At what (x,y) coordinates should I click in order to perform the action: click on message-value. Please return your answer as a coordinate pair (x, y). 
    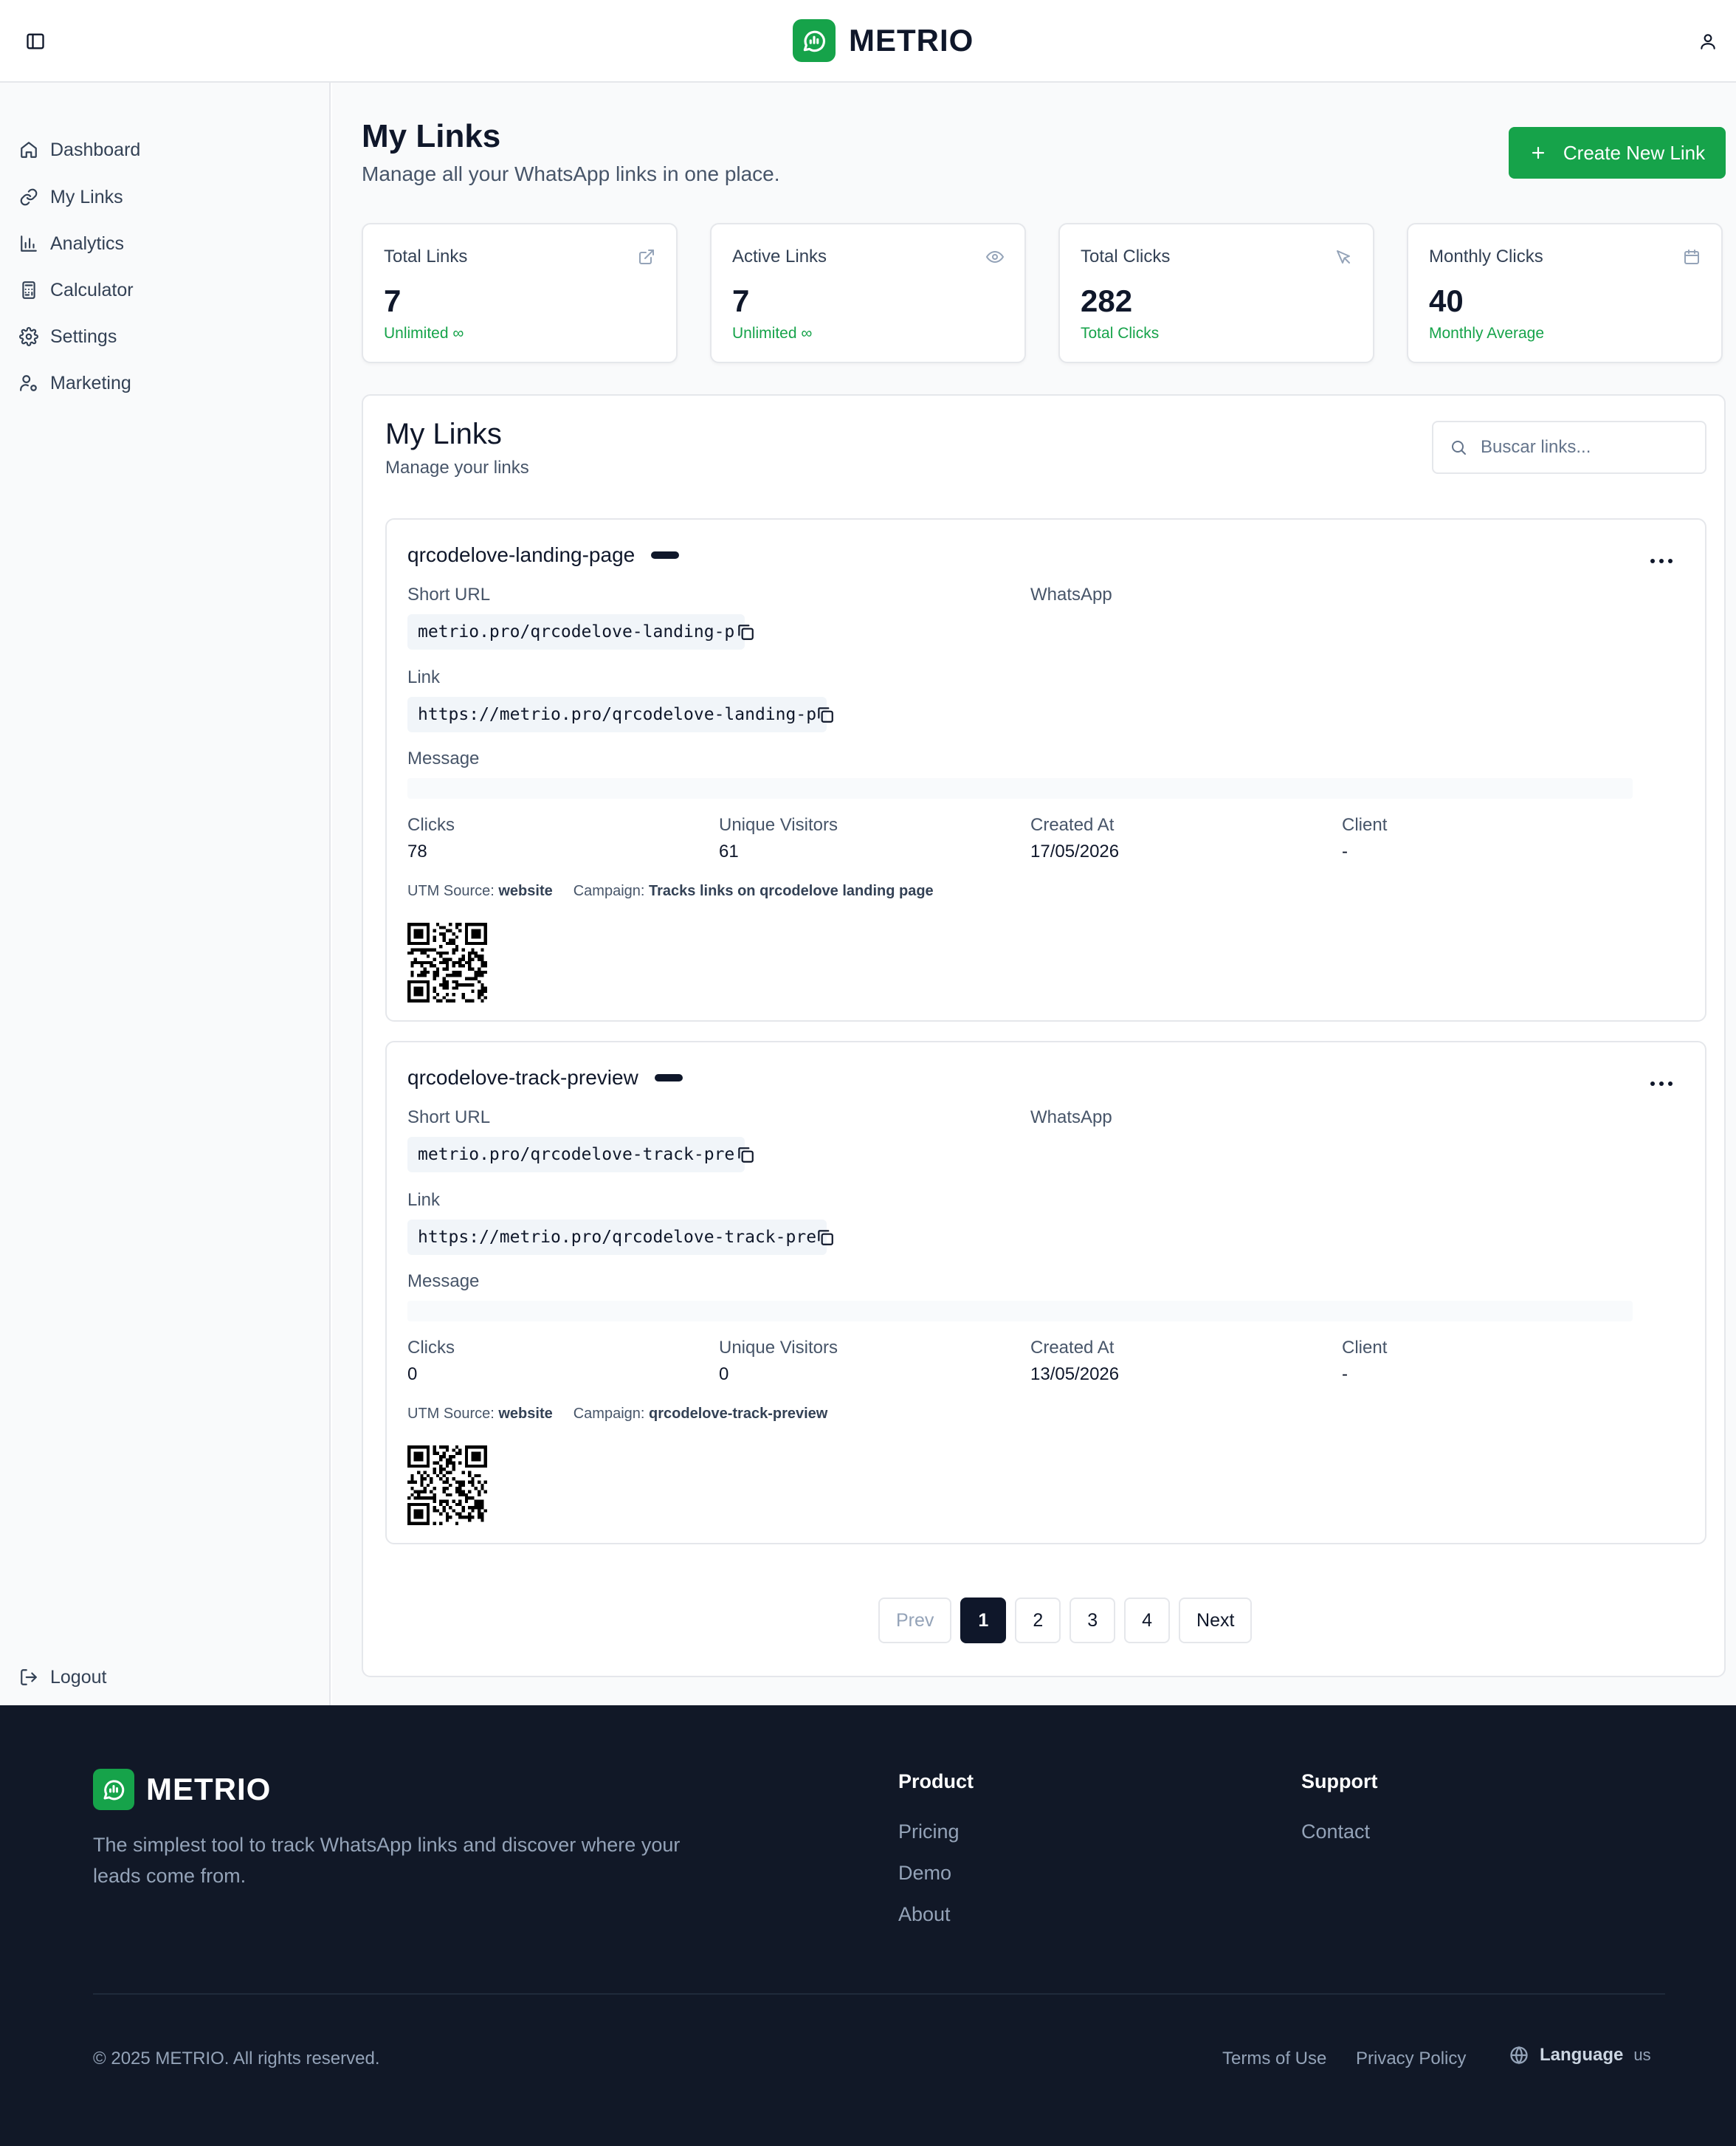
    Looking at the image, I should click on (1020, 1311).